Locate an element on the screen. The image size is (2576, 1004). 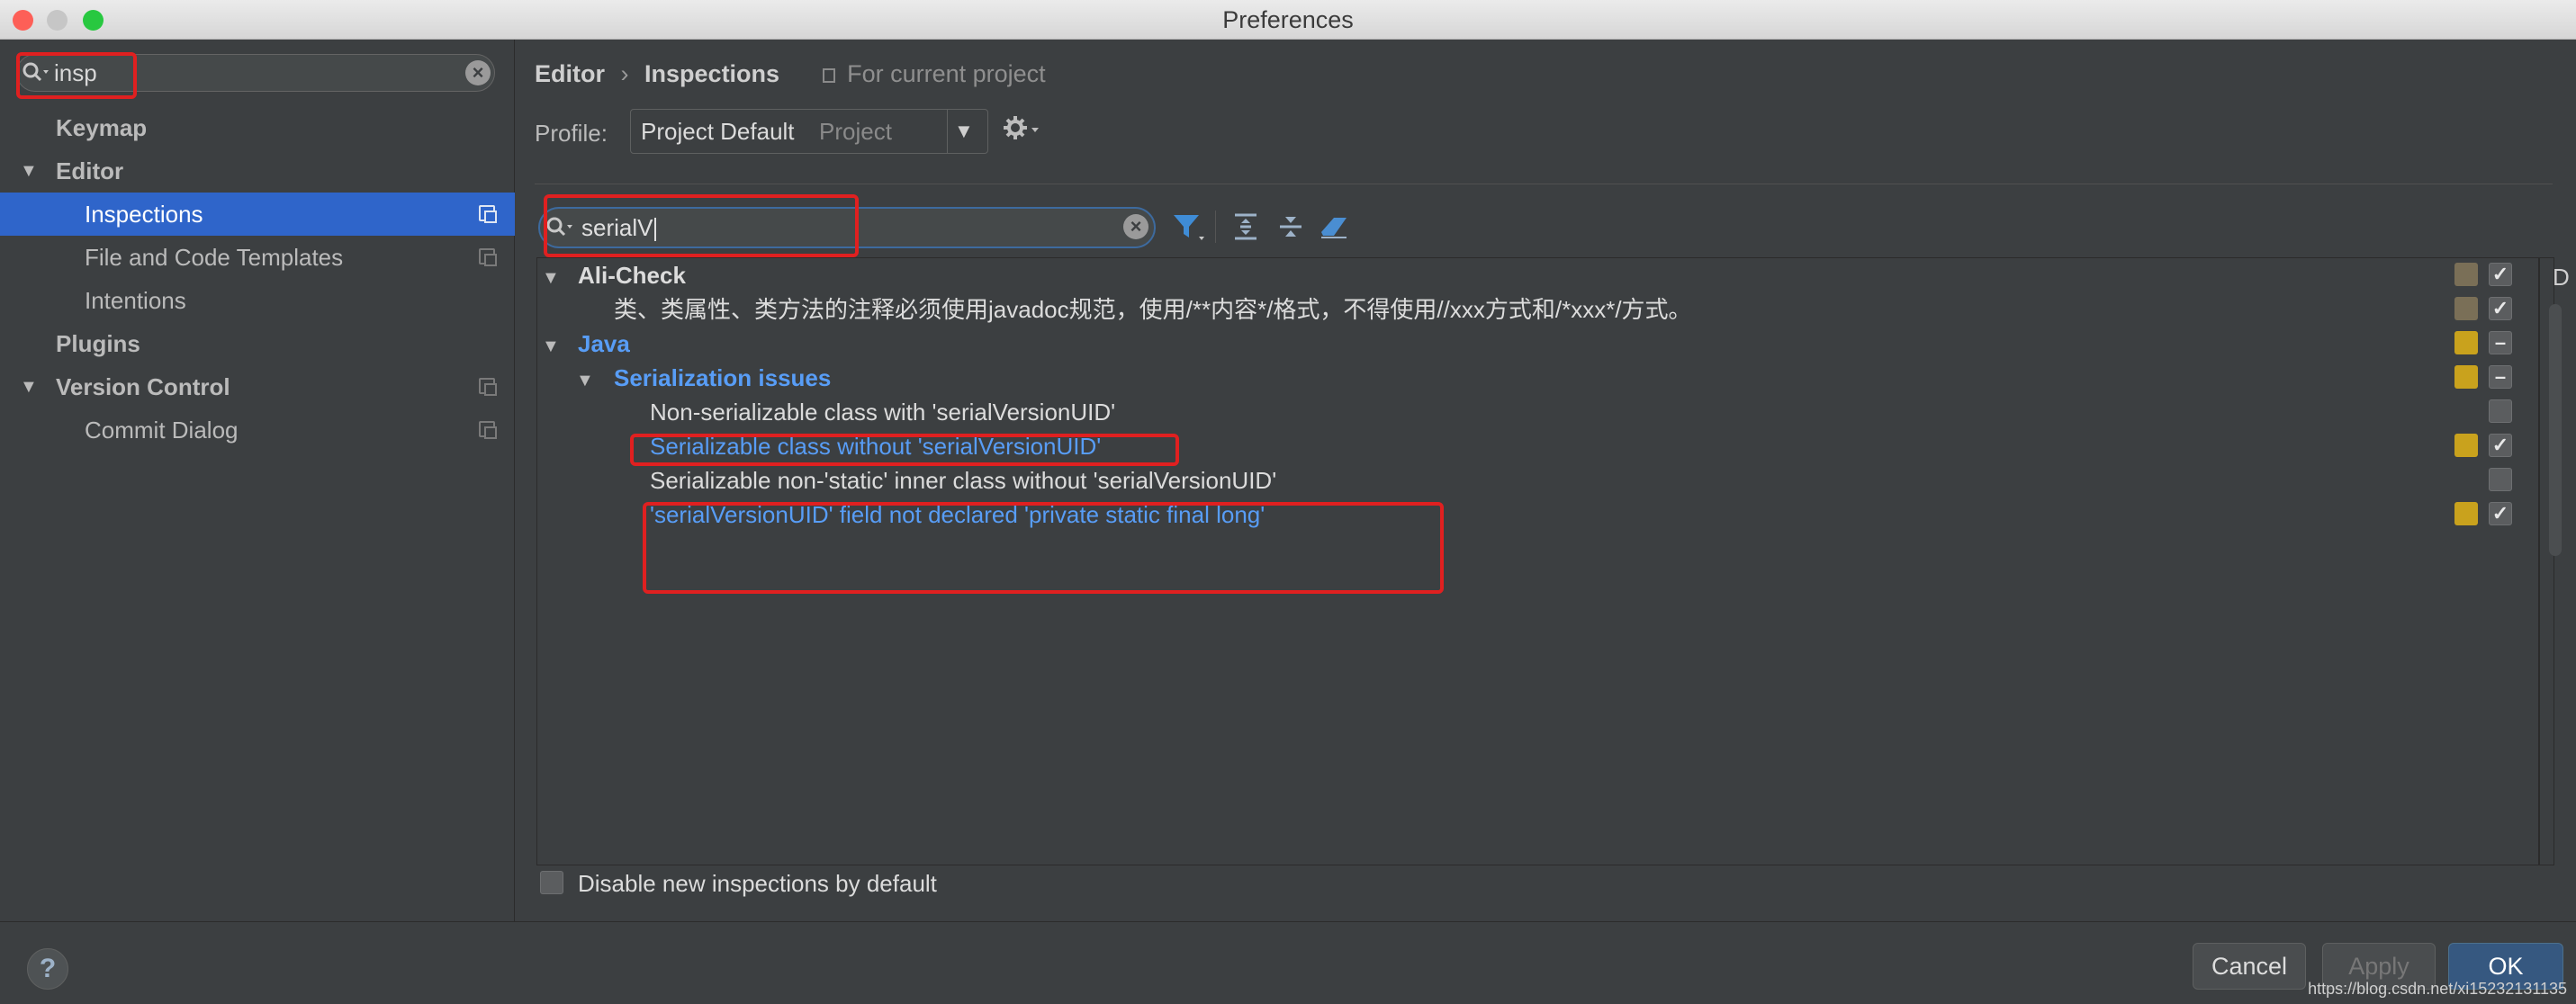
highlight-filter-search is located at coordinates (701, 225).